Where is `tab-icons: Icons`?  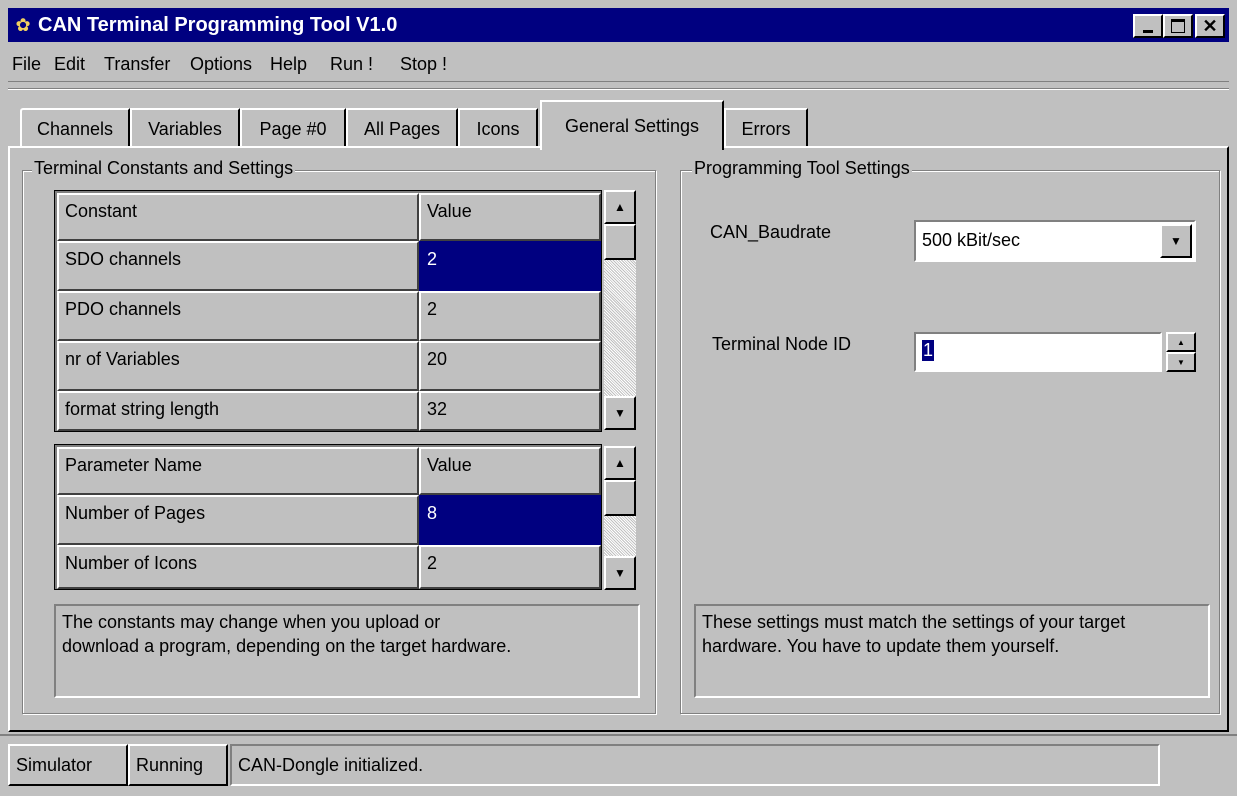 tab-icons: Icons is located at coordinates (498, 128).